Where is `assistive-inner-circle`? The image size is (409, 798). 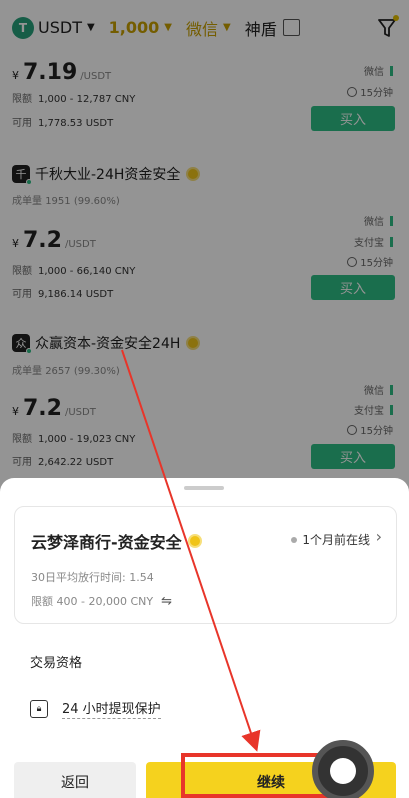
assistive-inner-circle is located at coordinates (343, 771).